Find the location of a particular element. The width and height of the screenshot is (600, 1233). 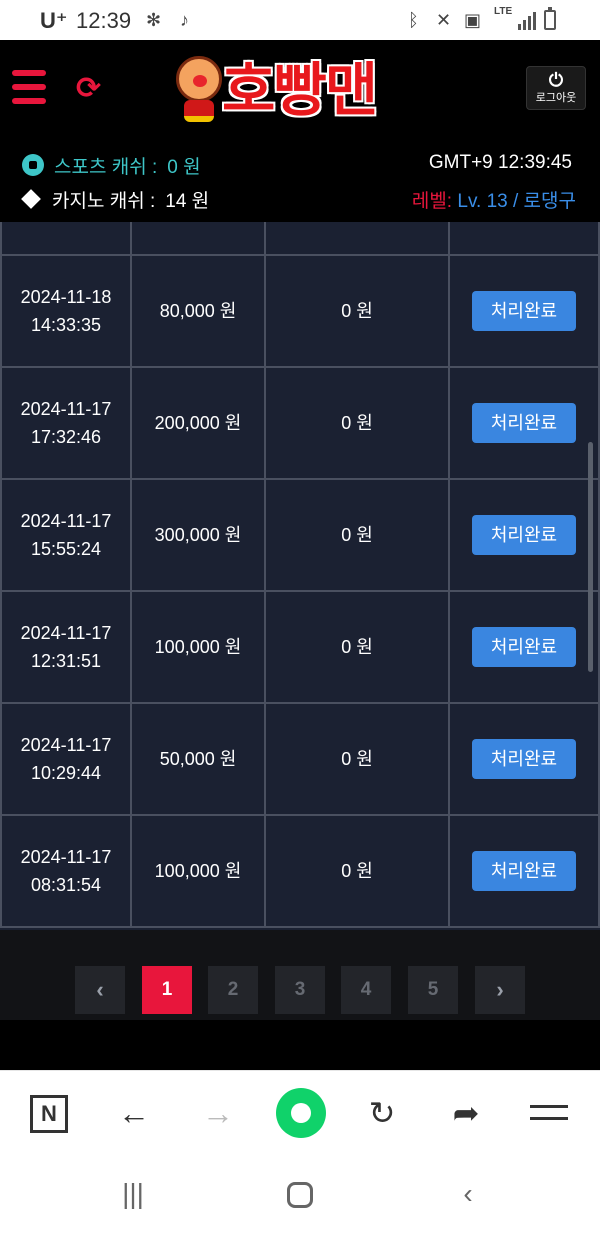

green-home-icon is located at coordinates (301, 1113).